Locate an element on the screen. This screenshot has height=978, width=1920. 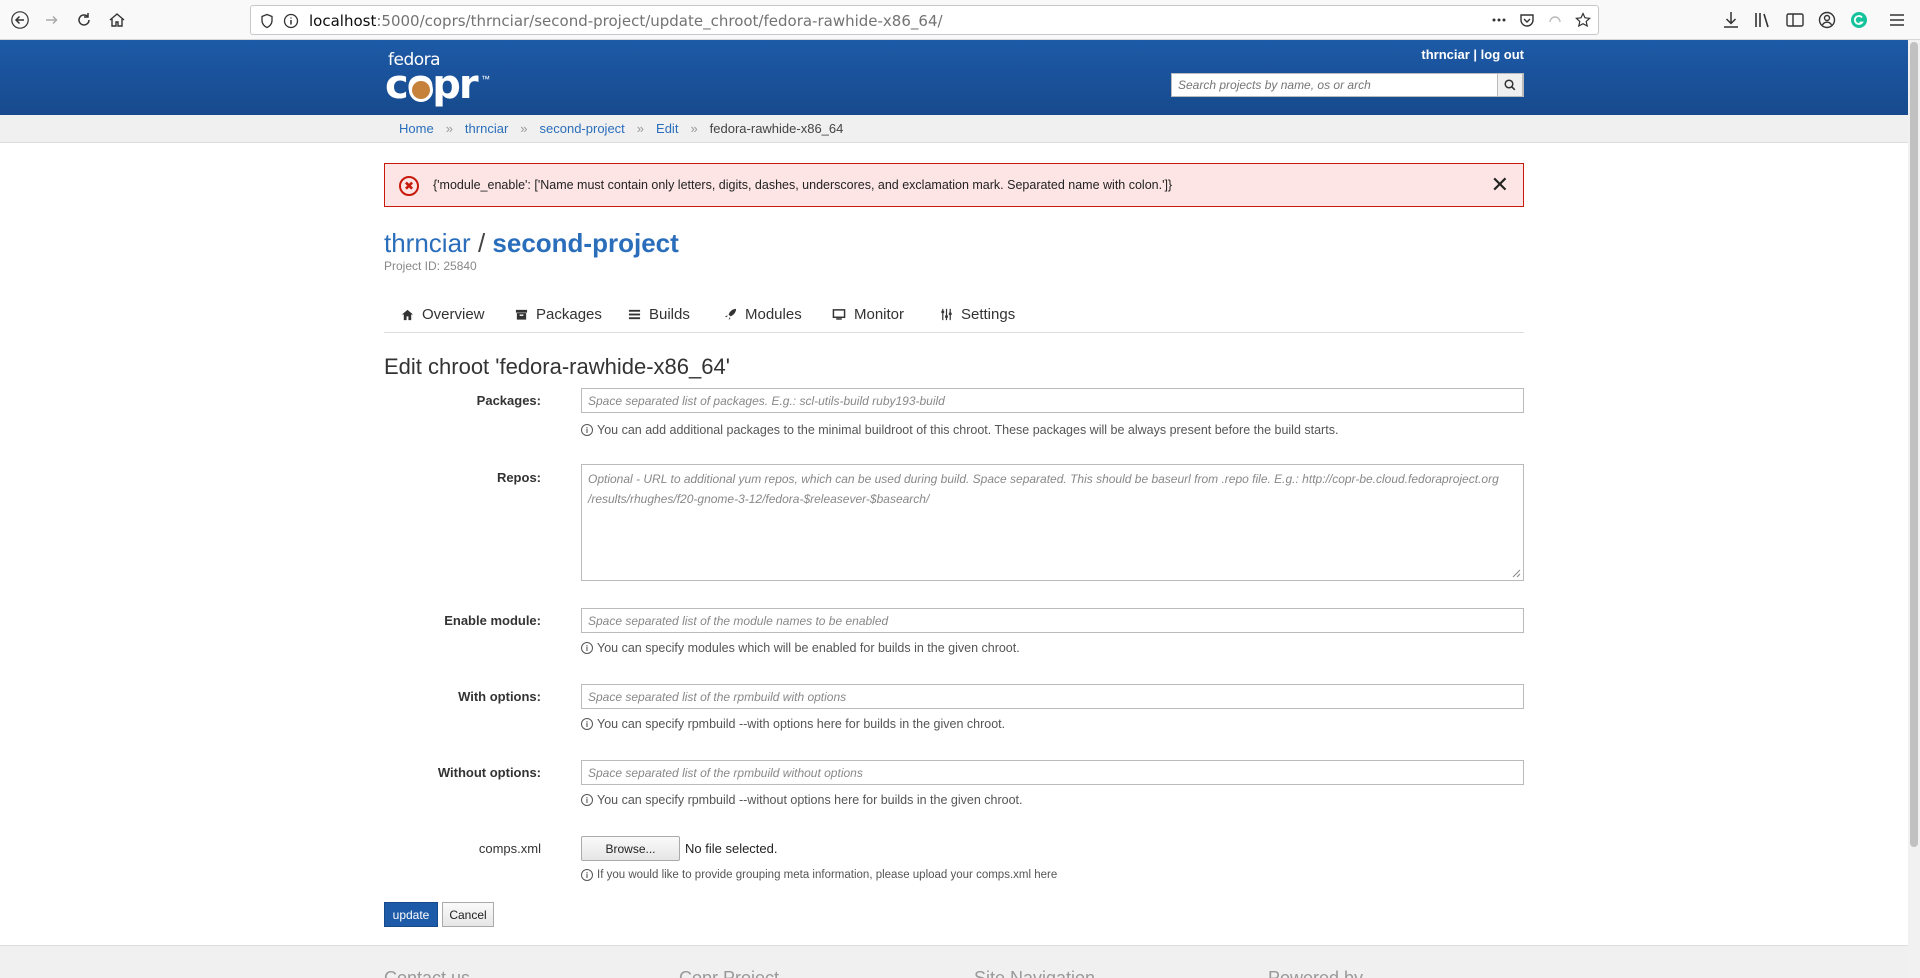
forward-icon is located at coordinates (52, 20).